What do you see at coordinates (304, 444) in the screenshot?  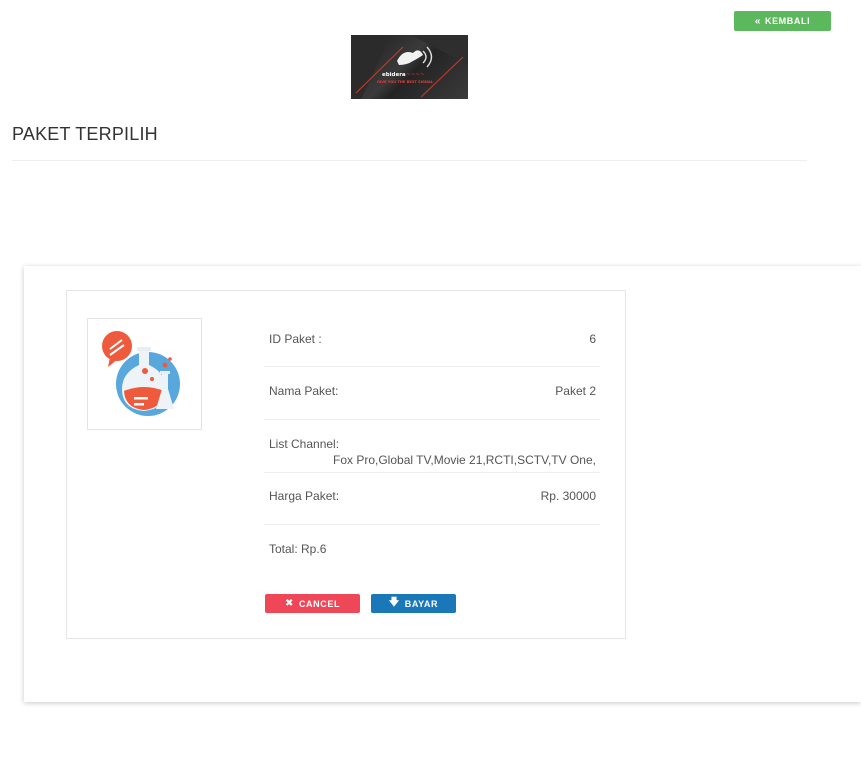 I see `list-channel-label: List Channel:` at bounding box center [304, 444].